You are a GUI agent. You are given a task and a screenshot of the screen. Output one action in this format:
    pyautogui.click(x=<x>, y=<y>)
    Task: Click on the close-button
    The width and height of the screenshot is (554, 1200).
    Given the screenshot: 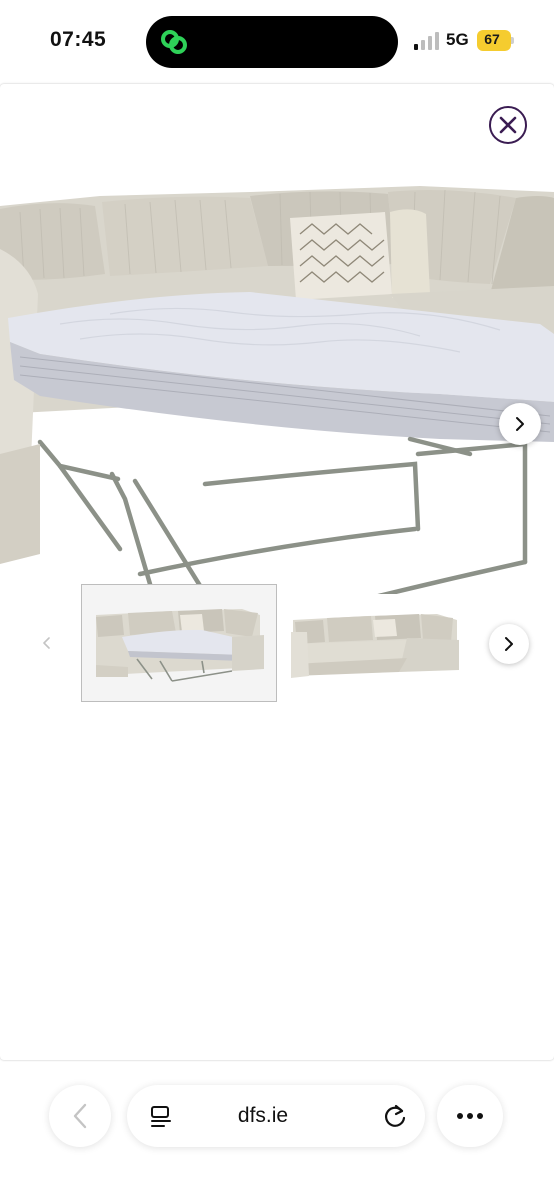 What is the action you would take?
    pyautogui.click(x=508, y=125)
    